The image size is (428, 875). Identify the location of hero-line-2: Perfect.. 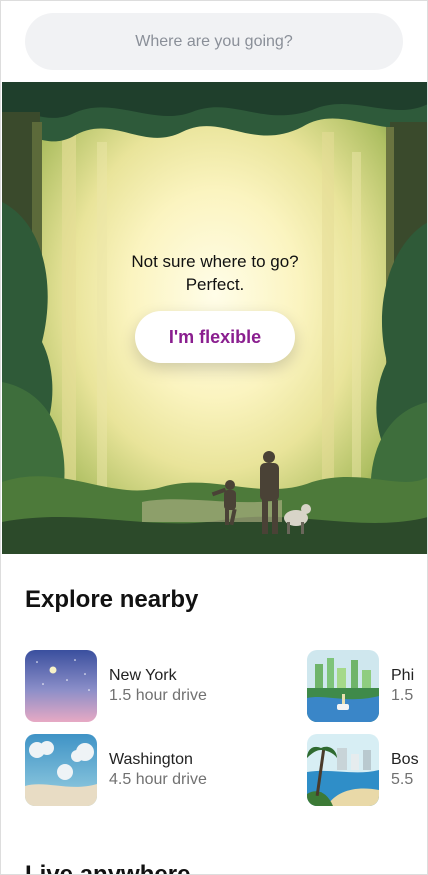
(215, 284).